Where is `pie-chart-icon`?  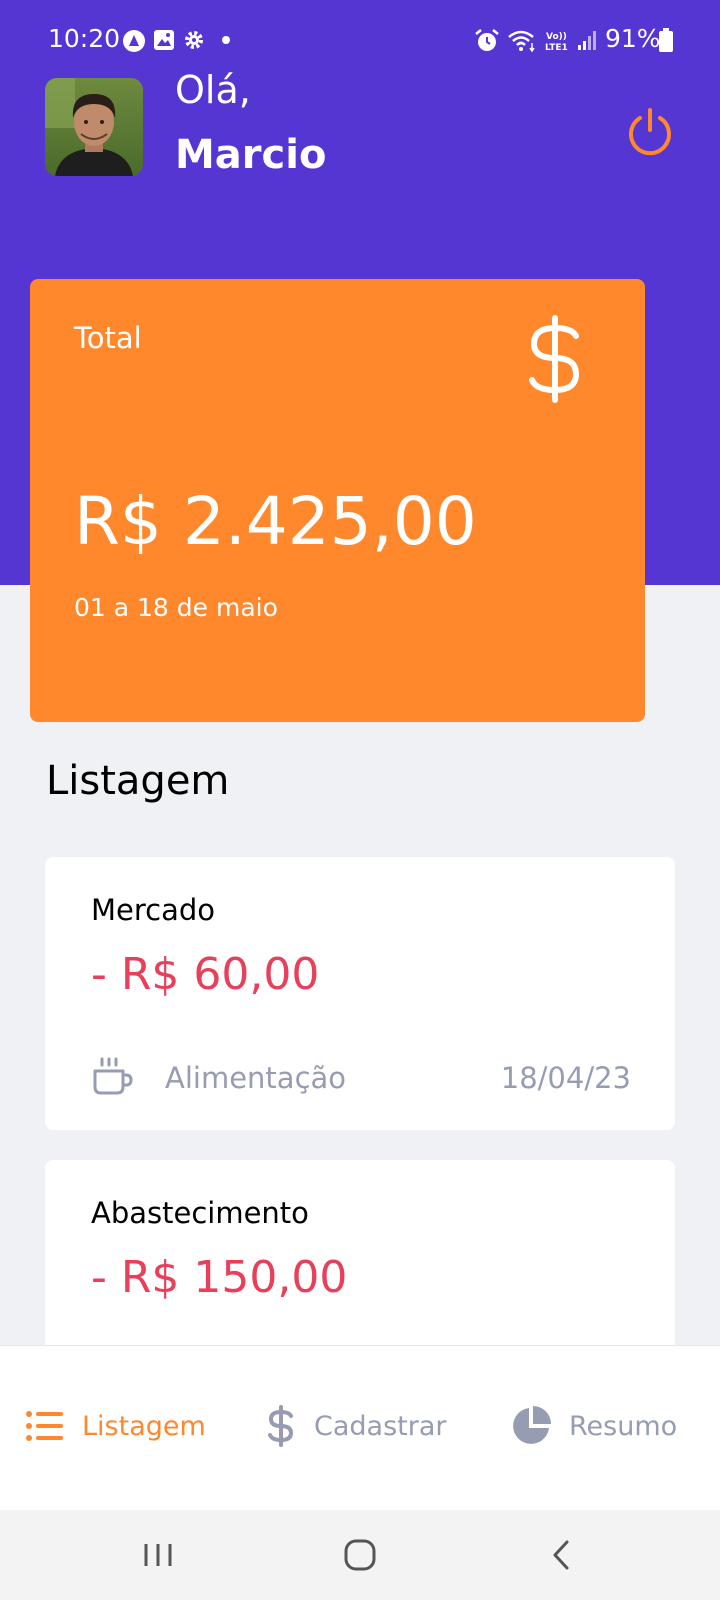 pie-chart-icon is located at coordinates (532, 1425).